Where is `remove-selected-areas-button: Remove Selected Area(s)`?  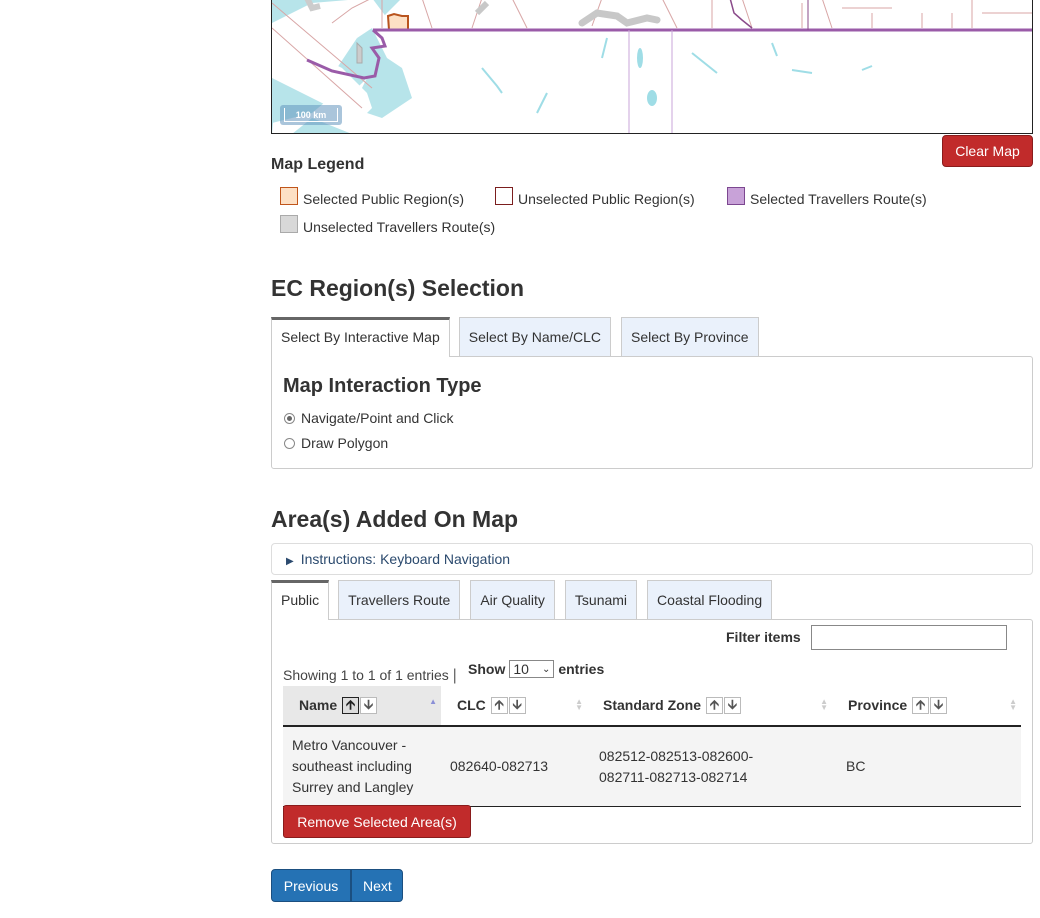
remove-selected-areas-button: Remove Selected Area(s) is located at coordinates (377, 821).